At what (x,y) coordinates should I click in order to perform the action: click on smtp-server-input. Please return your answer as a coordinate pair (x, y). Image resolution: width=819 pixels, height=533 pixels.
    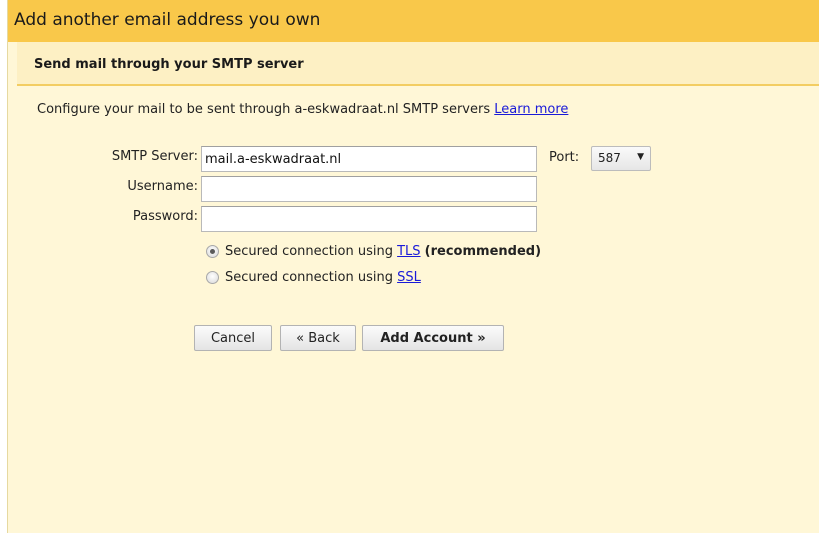
    Looking at the image, I should click on (369, 159).